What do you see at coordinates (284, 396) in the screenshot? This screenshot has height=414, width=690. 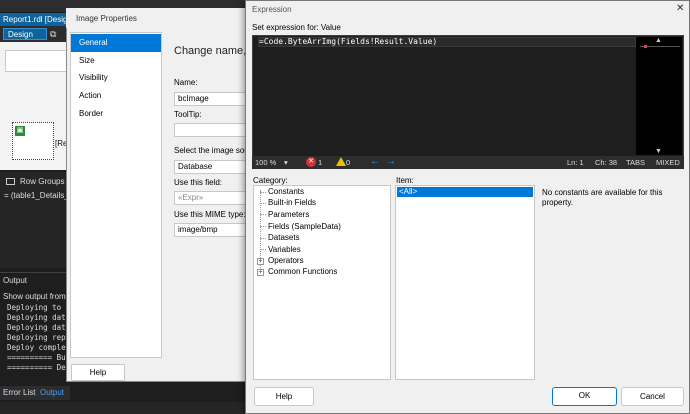 I see `expression-help-button: Help` at bounding box center [284, 396].